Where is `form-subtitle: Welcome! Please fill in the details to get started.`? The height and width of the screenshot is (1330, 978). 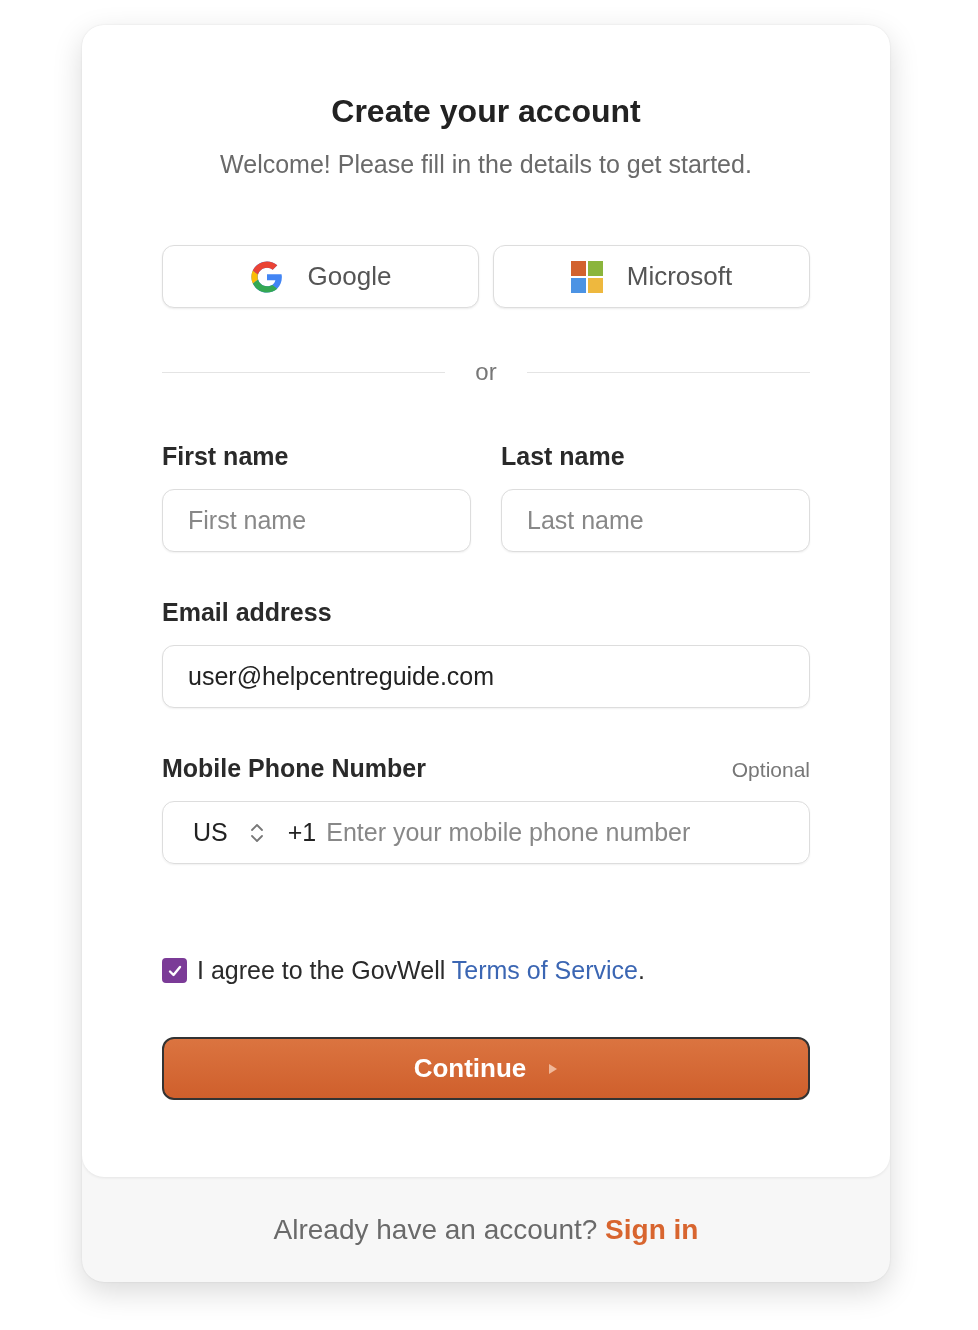
form-subtitle: Welcome! Please fill in the details to get started. is located at coordinates (486, 164).